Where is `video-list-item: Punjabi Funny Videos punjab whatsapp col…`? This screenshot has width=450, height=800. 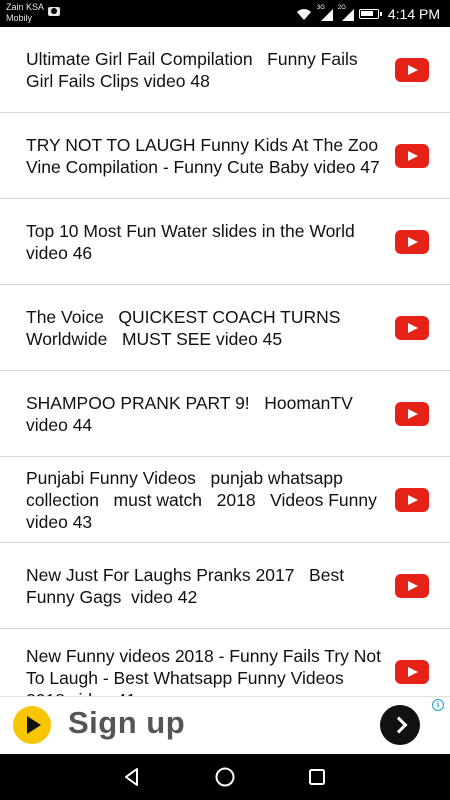
video-list-item: Punjabi Funny Videos punjab whatsapp col… is located at coordinates (225, 500).